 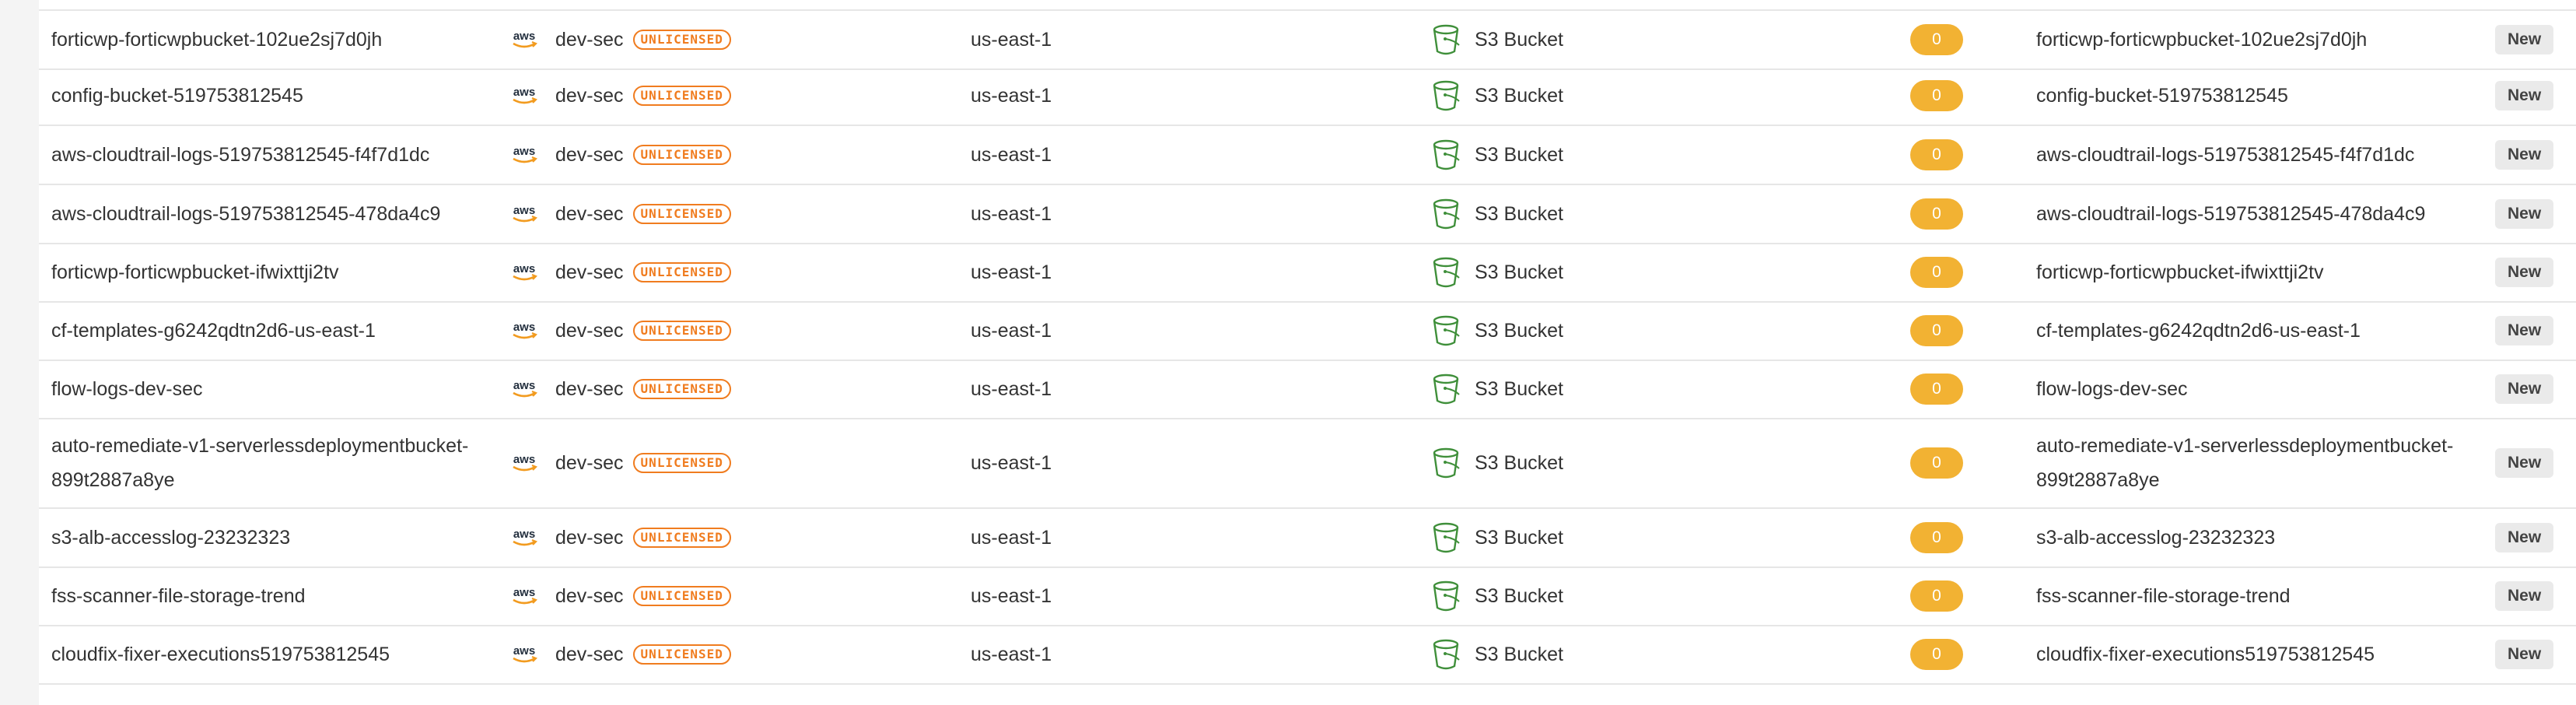 I want to click on resource-id-cell: config-bucket-519753812545, so click(x=2277, y=96).